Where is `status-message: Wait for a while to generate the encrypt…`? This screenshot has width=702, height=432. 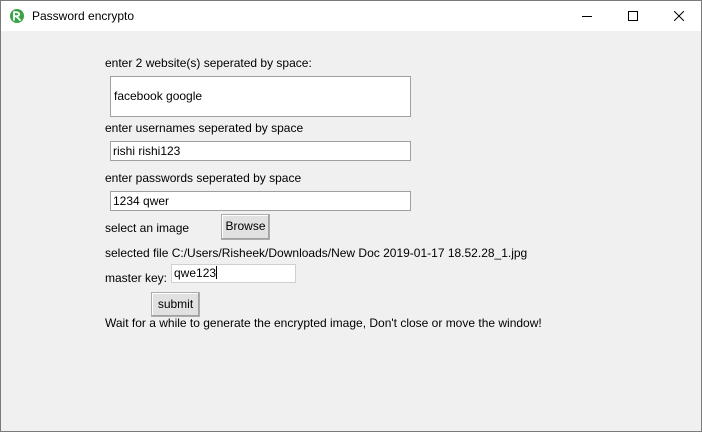
status-message: Wait for a while to generate the encrypt… is located at coordinates (323, 323).